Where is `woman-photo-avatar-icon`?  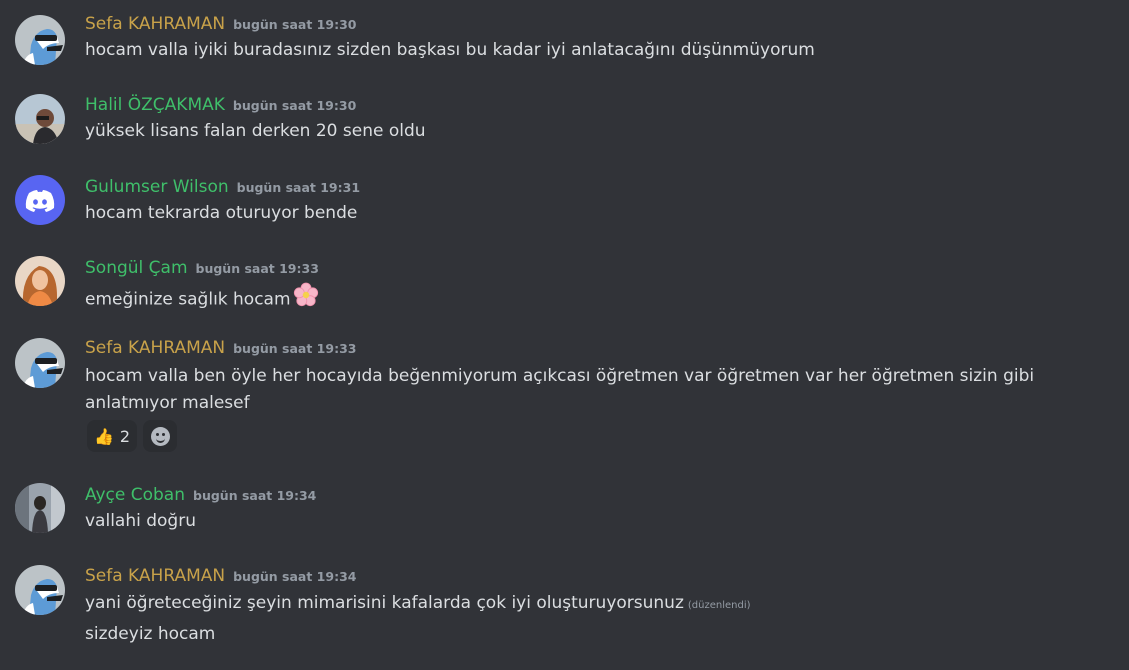 woman-photo-avatar-icon is located at coordinates (40, 281).